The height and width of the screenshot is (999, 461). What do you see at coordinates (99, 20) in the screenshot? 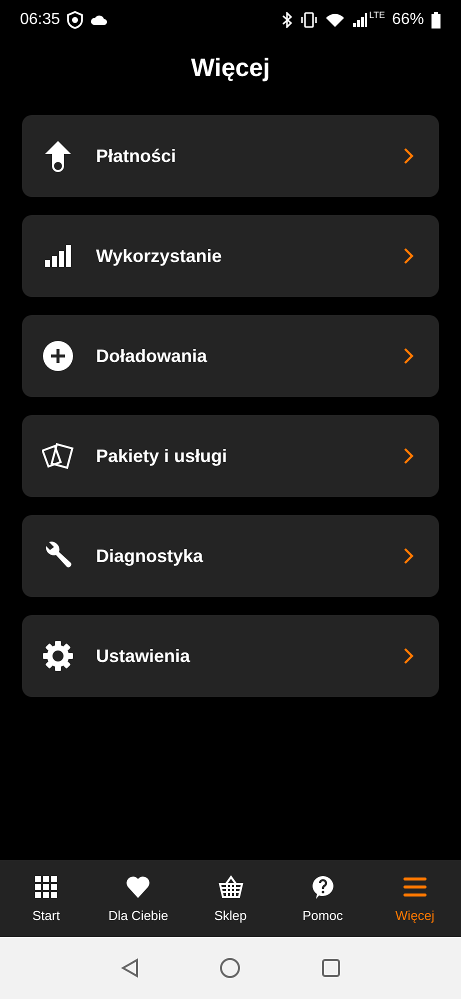
I see `cloud-icon` at bounding box center [99, 20].